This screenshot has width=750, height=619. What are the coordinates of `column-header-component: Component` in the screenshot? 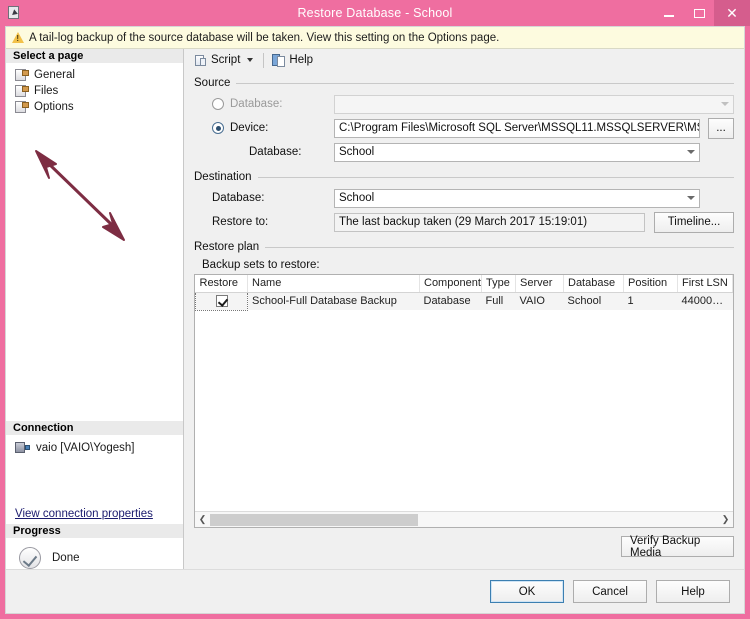 It's located at (450, 284).